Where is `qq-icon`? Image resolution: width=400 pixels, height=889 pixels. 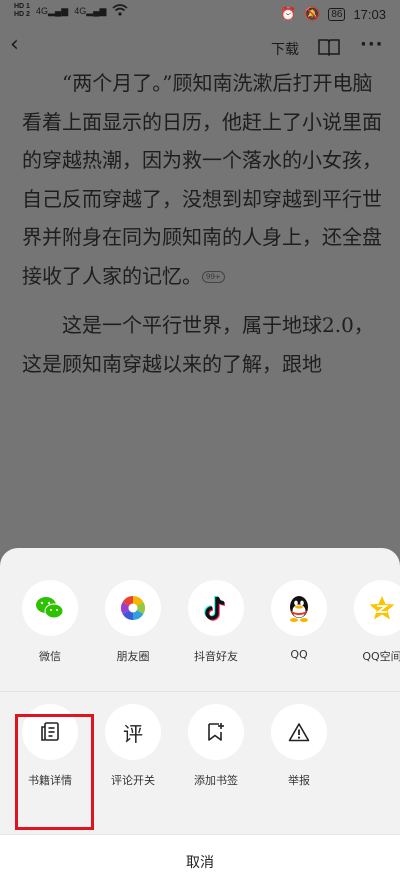 qq-icon is located at coordinates (299, 608).